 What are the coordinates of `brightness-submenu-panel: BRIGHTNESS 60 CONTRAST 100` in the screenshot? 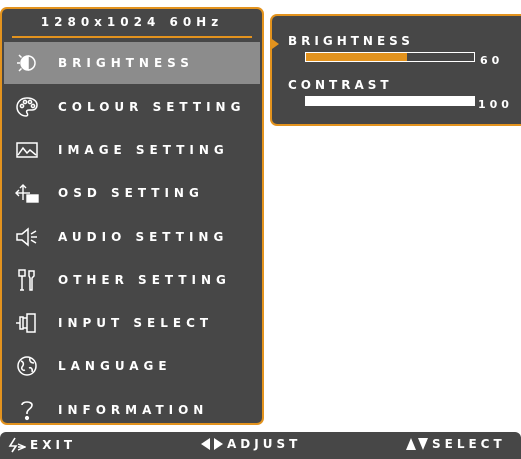 It's located at (395, 70).